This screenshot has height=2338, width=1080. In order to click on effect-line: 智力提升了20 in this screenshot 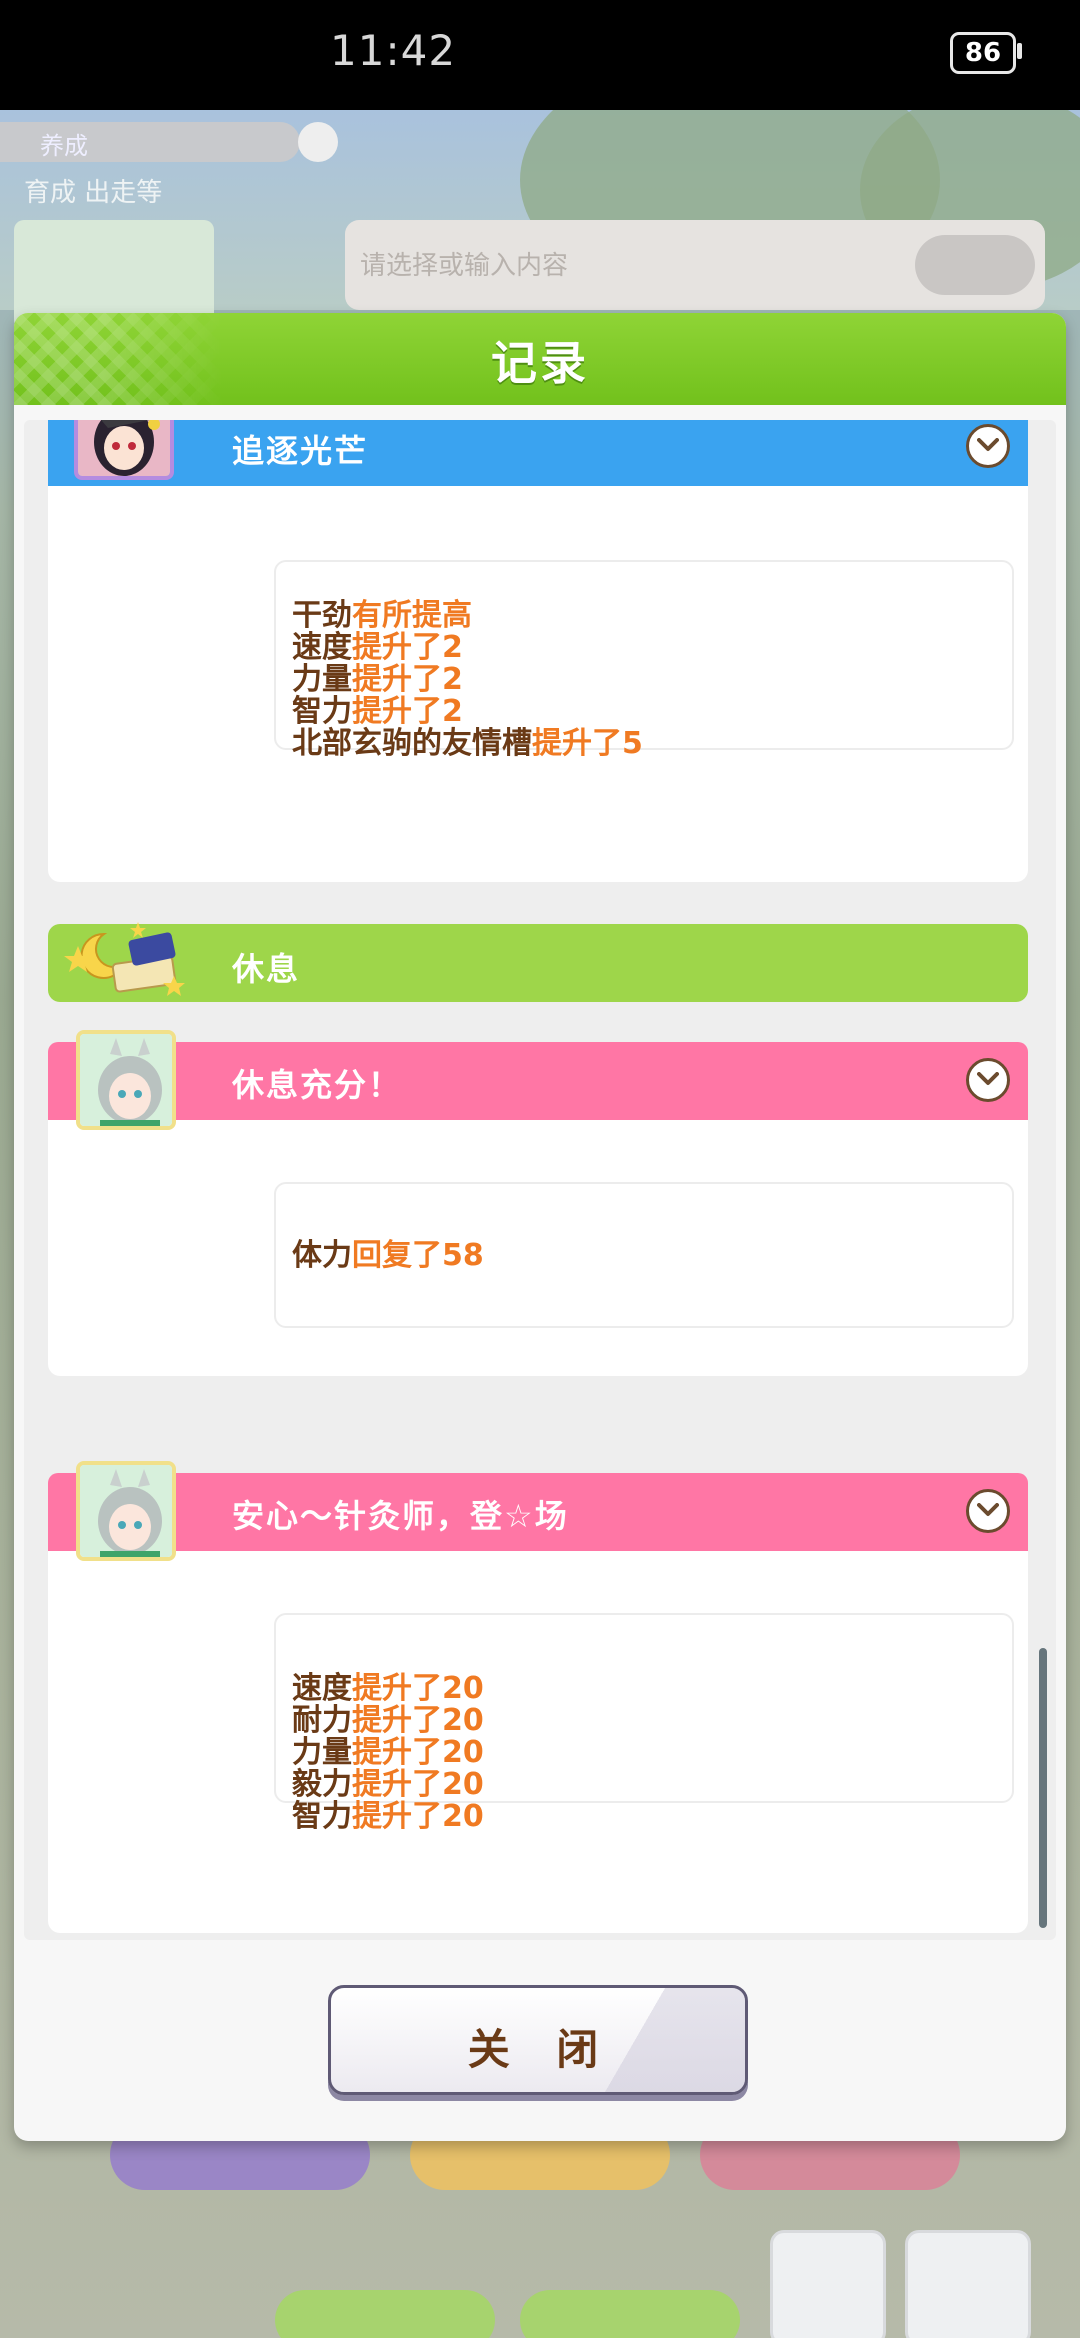, I will do `click(388, 1816)`.